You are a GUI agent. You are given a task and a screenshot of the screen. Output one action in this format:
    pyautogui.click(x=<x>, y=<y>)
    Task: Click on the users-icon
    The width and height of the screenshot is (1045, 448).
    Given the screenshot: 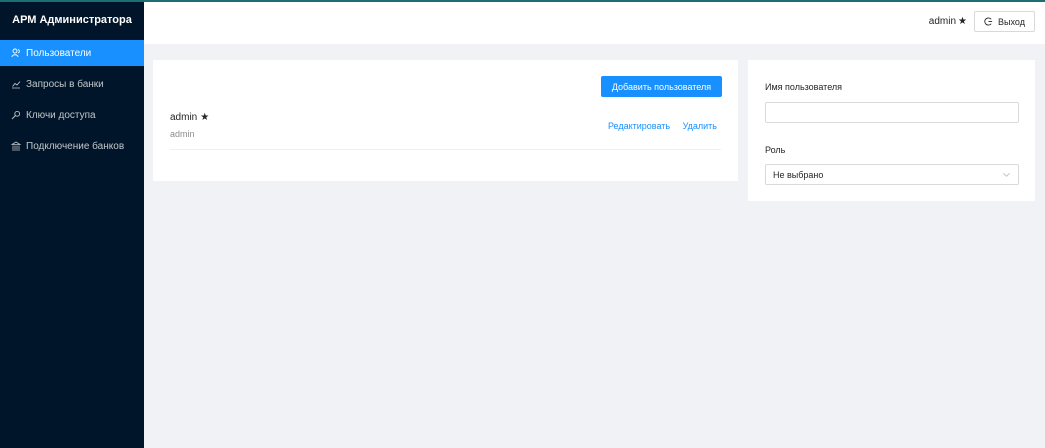 What is the action you would take?
    pyautogui.click(x=16, y=53)
    